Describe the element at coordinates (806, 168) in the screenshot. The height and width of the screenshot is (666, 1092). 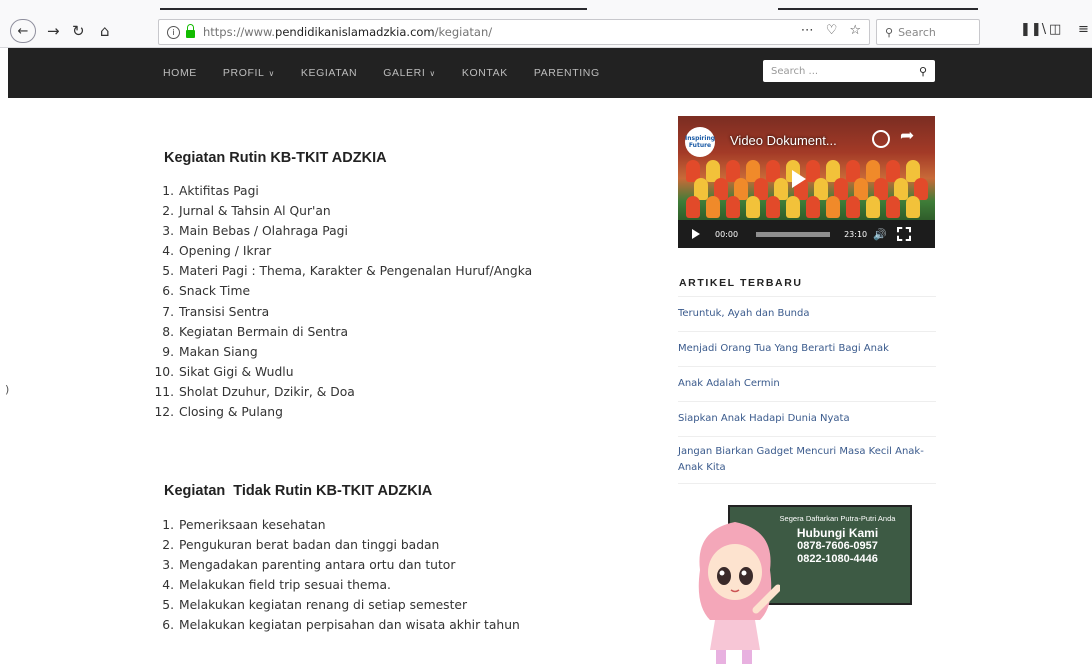
I see `video-thumbnail` at that location.